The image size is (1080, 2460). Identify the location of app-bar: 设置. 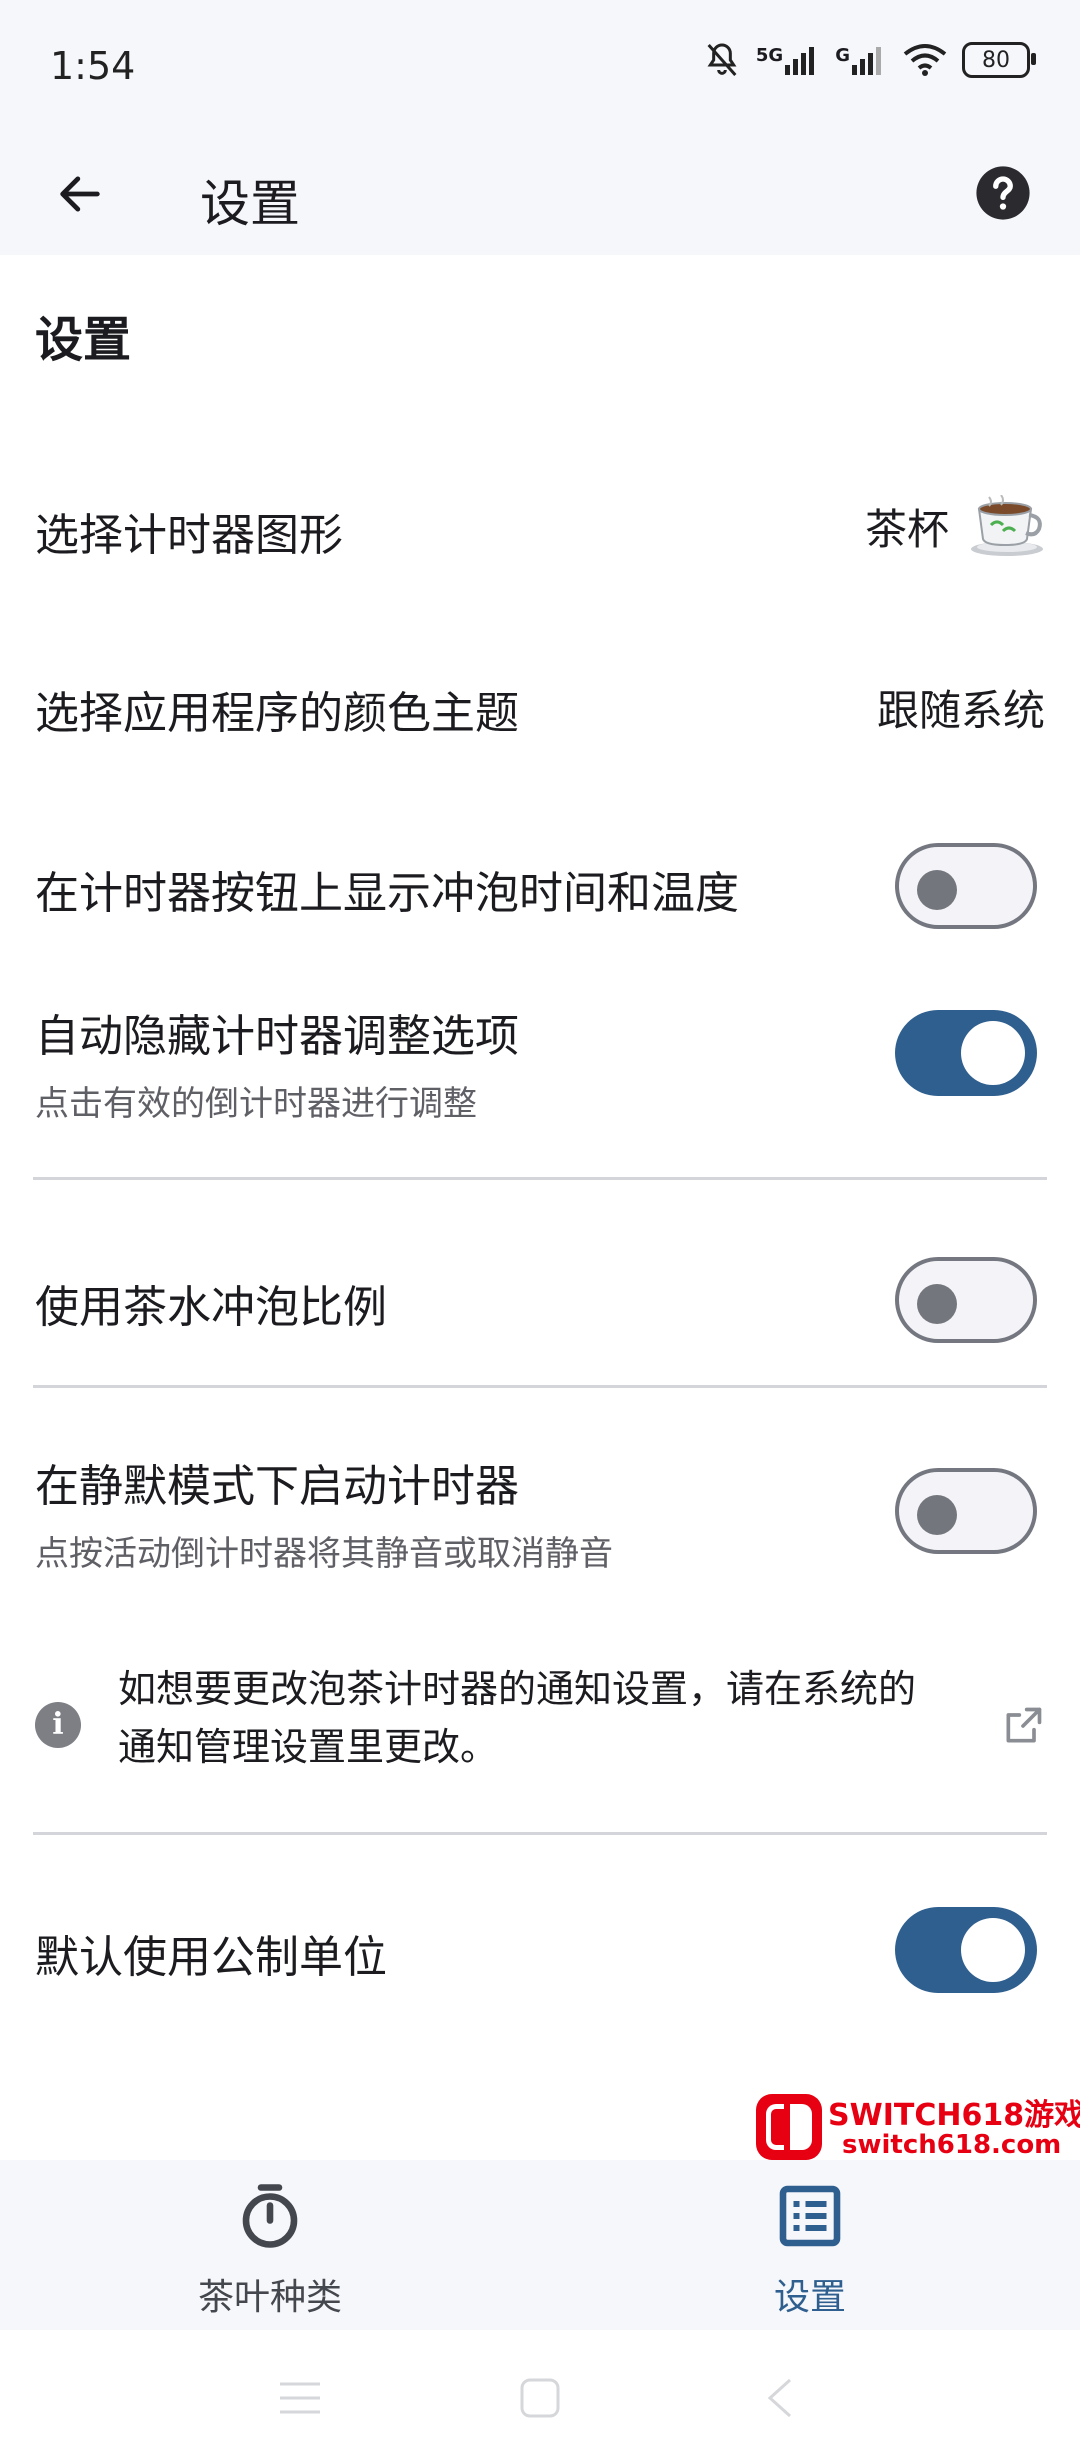
(540, 197).